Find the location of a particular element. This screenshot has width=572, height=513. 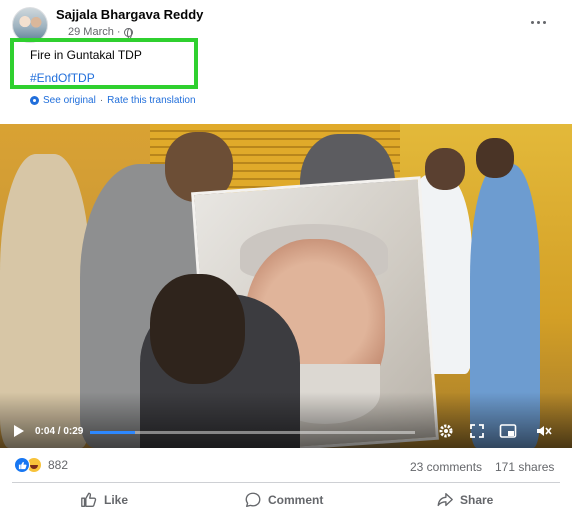

globe-icon is located at coordinates (128, 33).